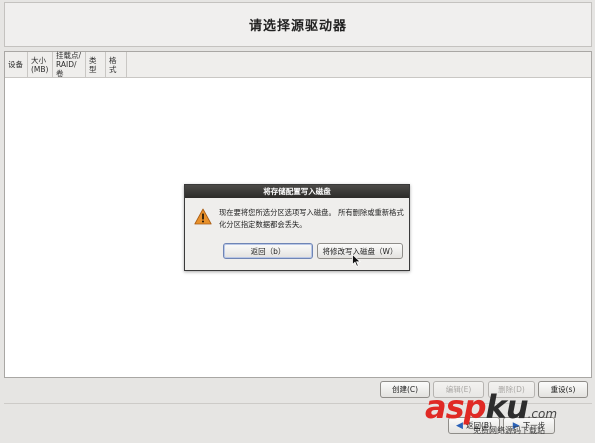 This screenshot has height=443, width=595. Describe the element at coordinates (491, 407) in the screenshot. I see `watermark-logo: aspku.com` at that location.